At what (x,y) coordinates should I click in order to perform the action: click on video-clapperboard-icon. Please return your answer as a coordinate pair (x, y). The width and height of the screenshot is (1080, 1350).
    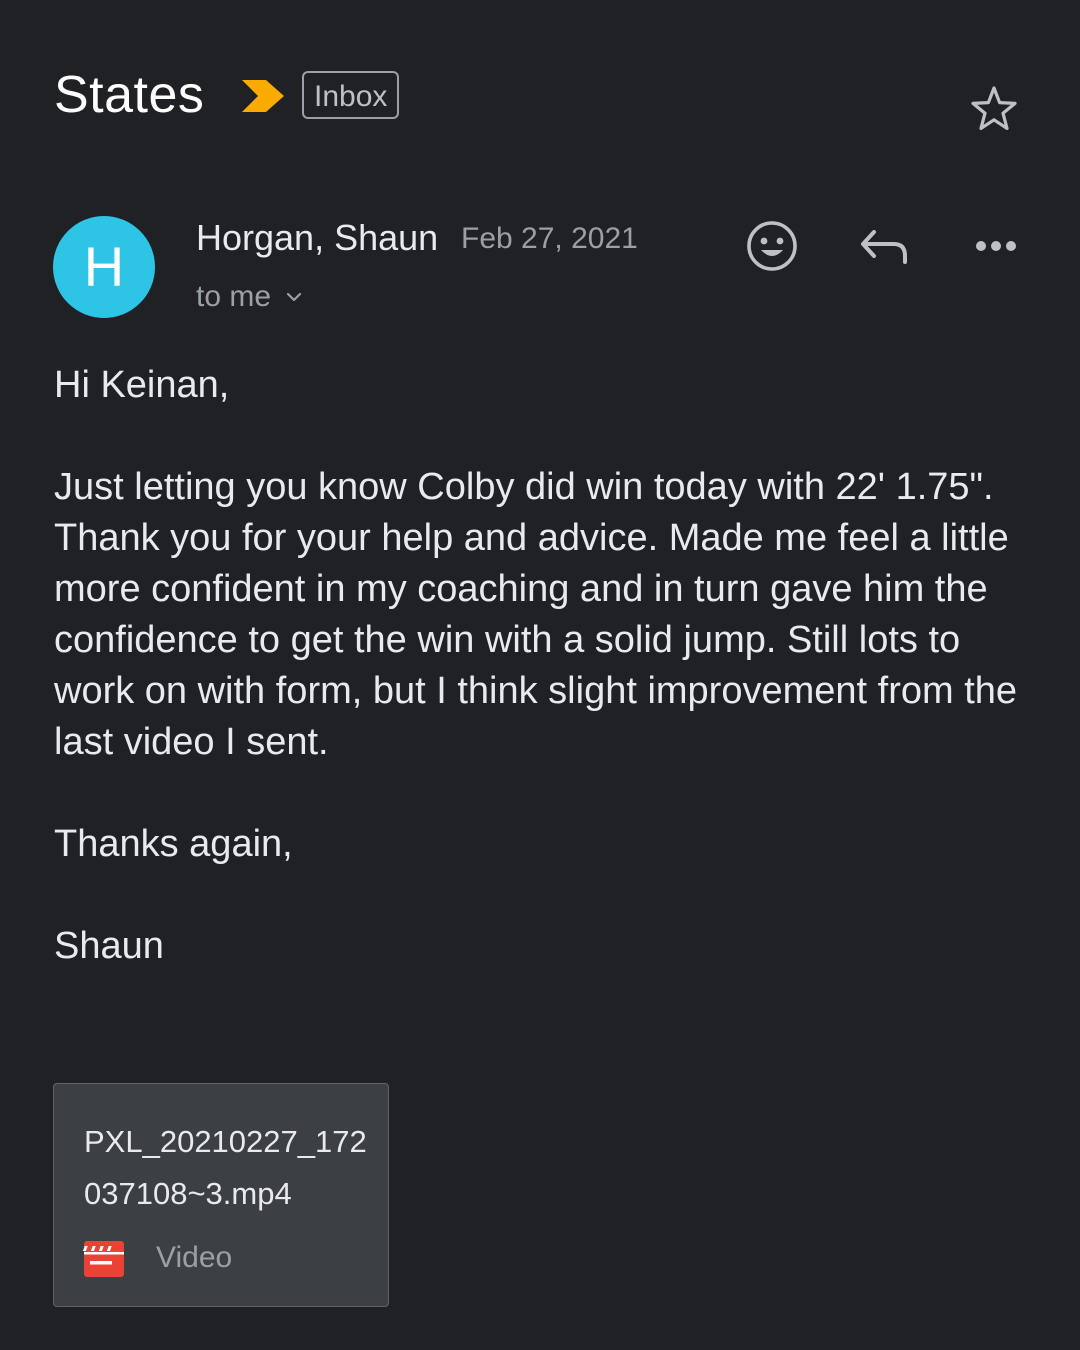
    Looking at the image, I should click on (103, 1259).